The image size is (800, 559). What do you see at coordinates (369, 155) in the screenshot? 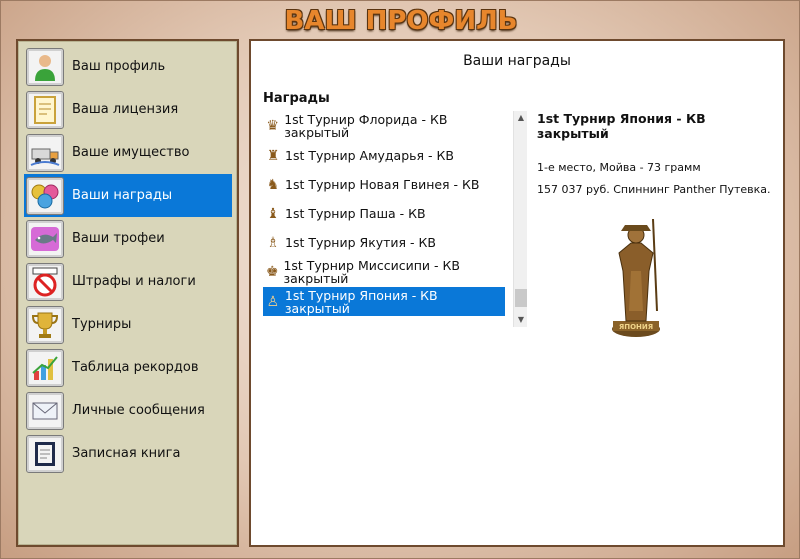
I see `list-item-label: 1st Турнир Амударья - КВ` at bounding box center [369, 155].